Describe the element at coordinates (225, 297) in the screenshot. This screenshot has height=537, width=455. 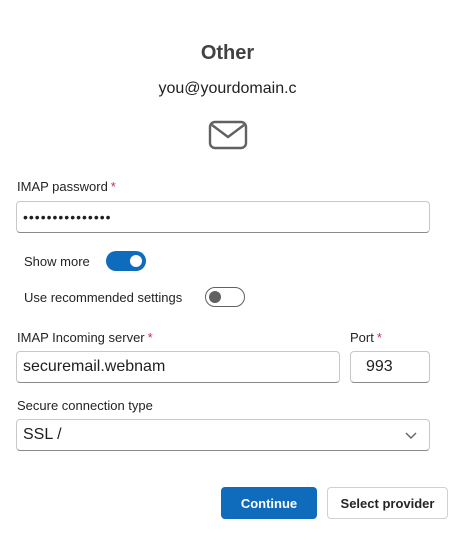
I see `recommended-settings-toggle` at that location.